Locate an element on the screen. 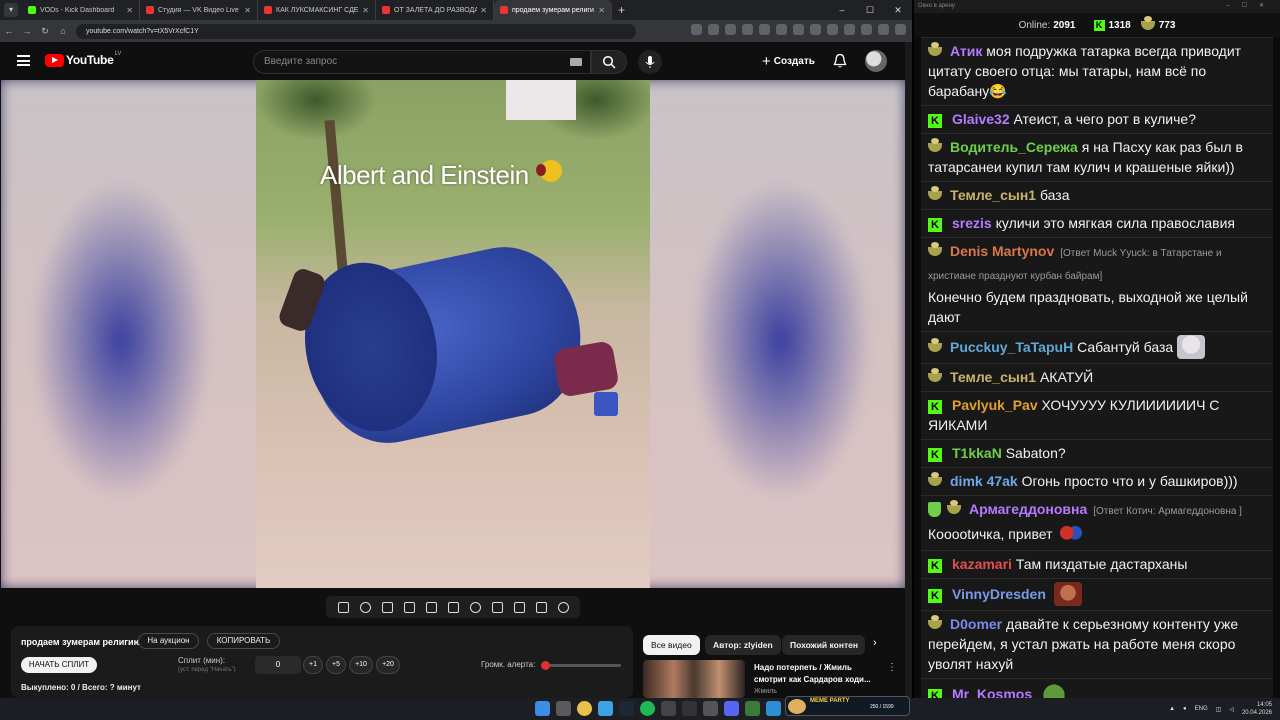  chat-message: K T1kkaN Sabaton? is located at coordinates (1097, 453).